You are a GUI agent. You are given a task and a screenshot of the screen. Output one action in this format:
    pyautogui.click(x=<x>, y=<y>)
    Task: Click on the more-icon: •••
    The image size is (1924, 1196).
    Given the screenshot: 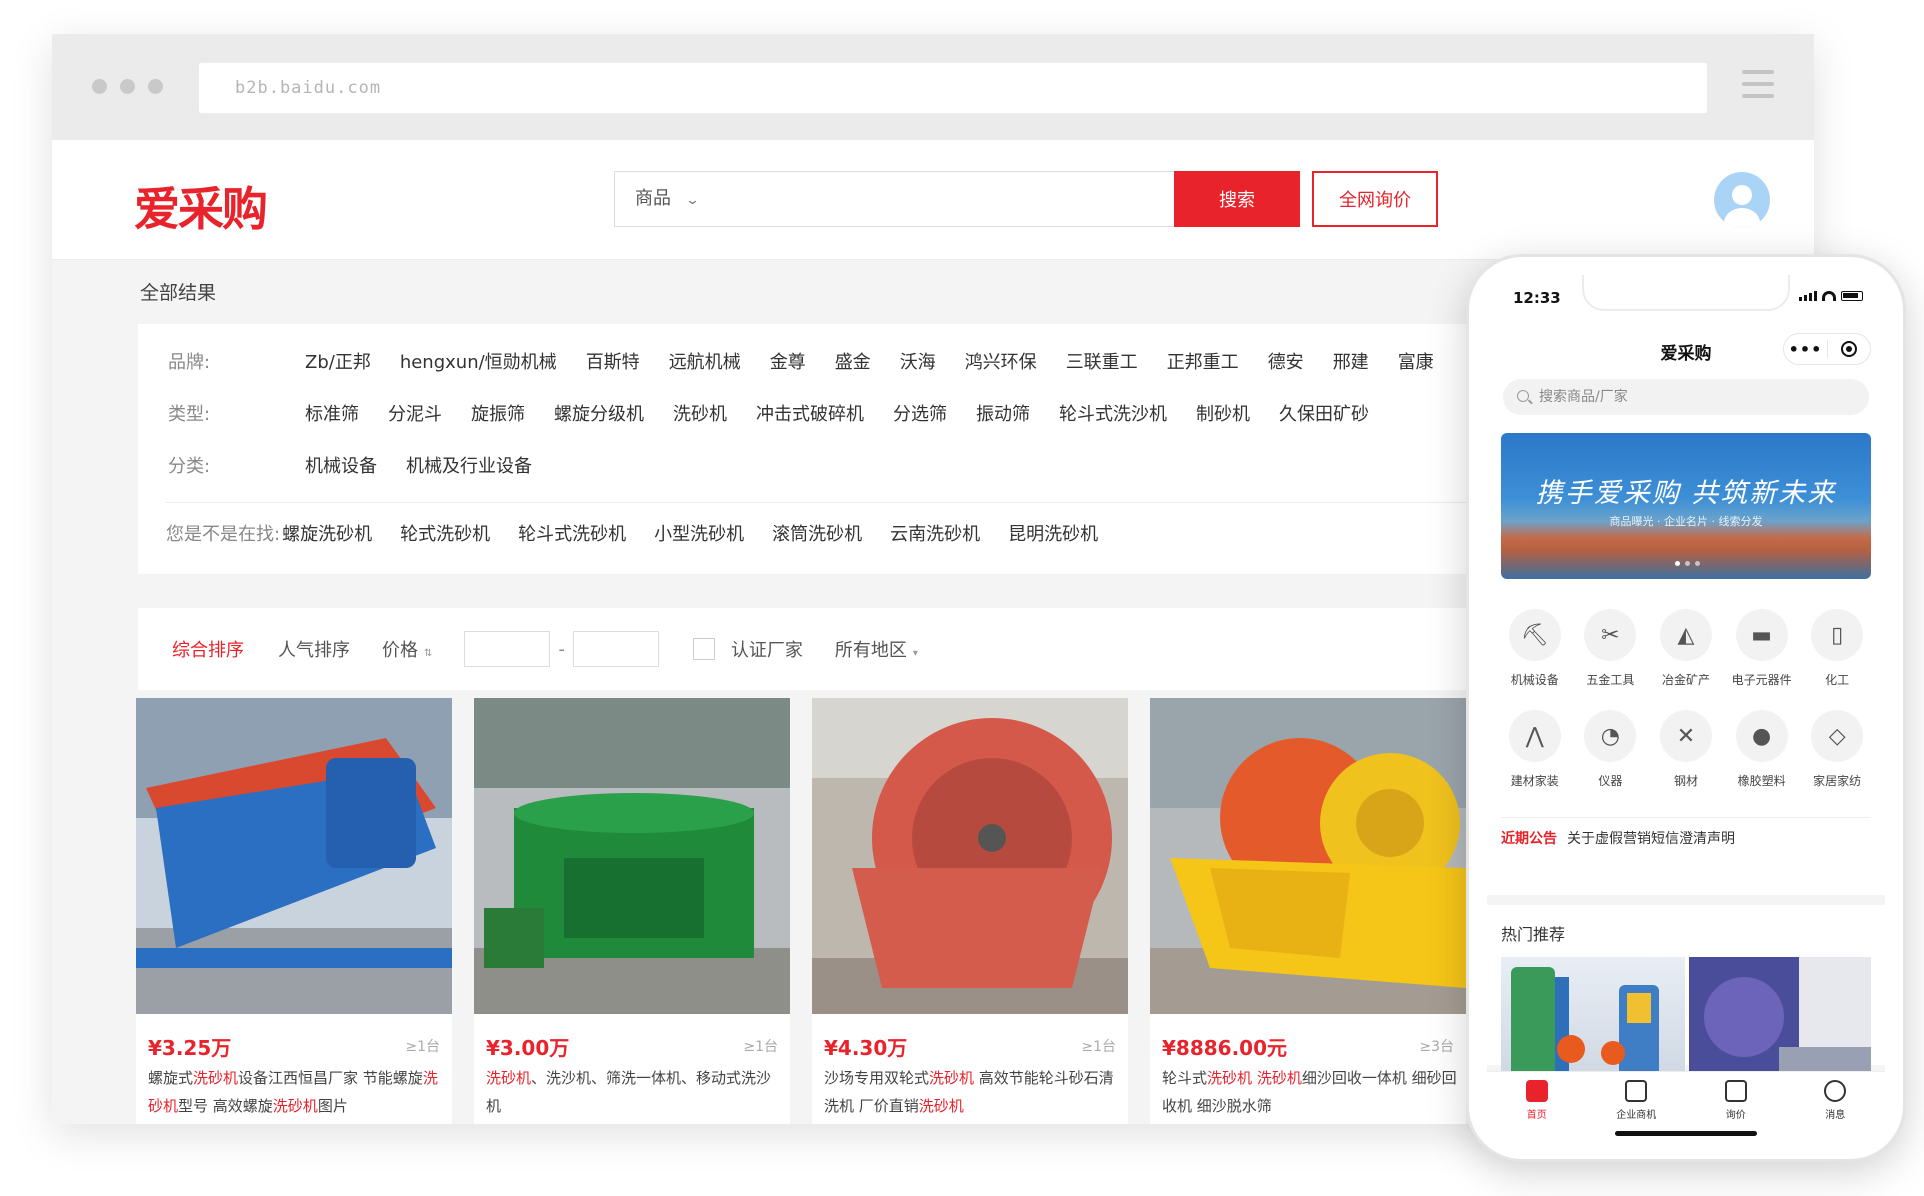 What is the action you would take?
    pyautogui.click(x=1805, y=349)
    